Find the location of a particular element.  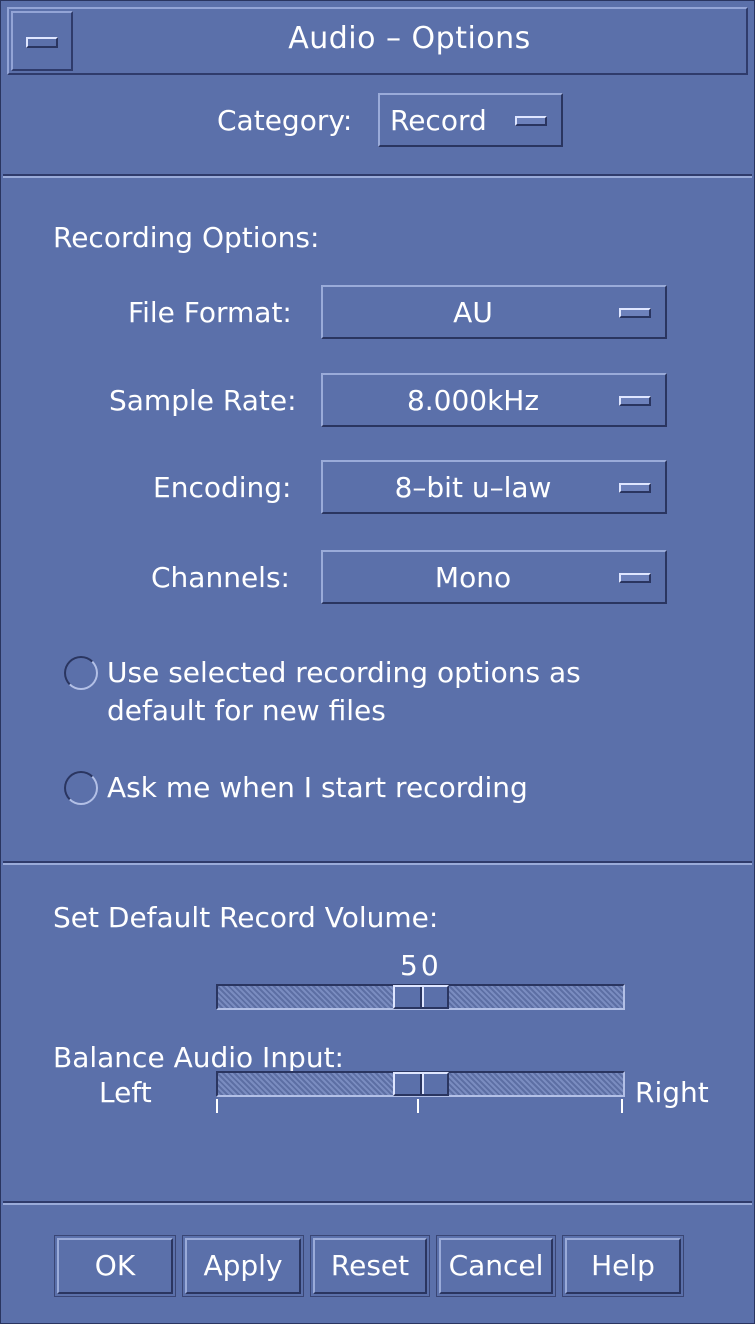

volume-slider is located at coordinates (420, 997).